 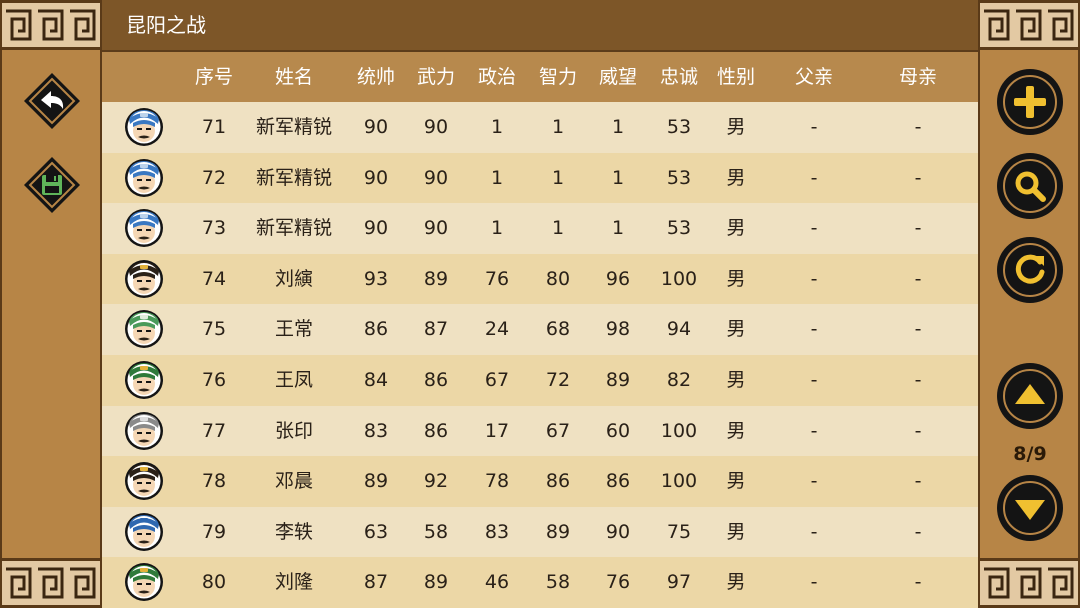 I want to click on page-title: 昆阳之战, so click(x=166, y=25).